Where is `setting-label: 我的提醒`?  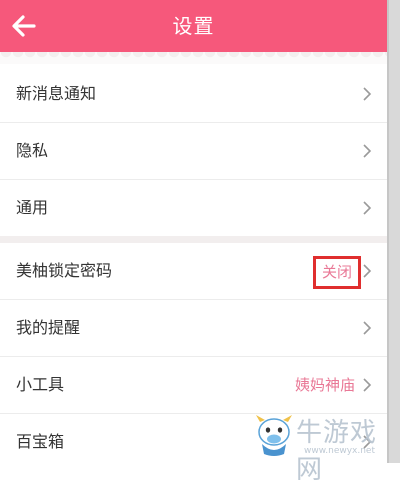
setting-label: 我的提醒 is located at coordinates (48, 327).